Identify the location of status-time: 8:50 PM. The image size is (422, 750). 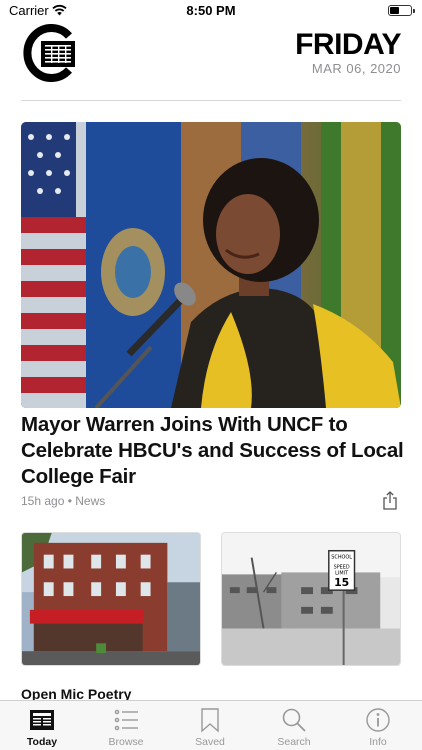
(211, 10).